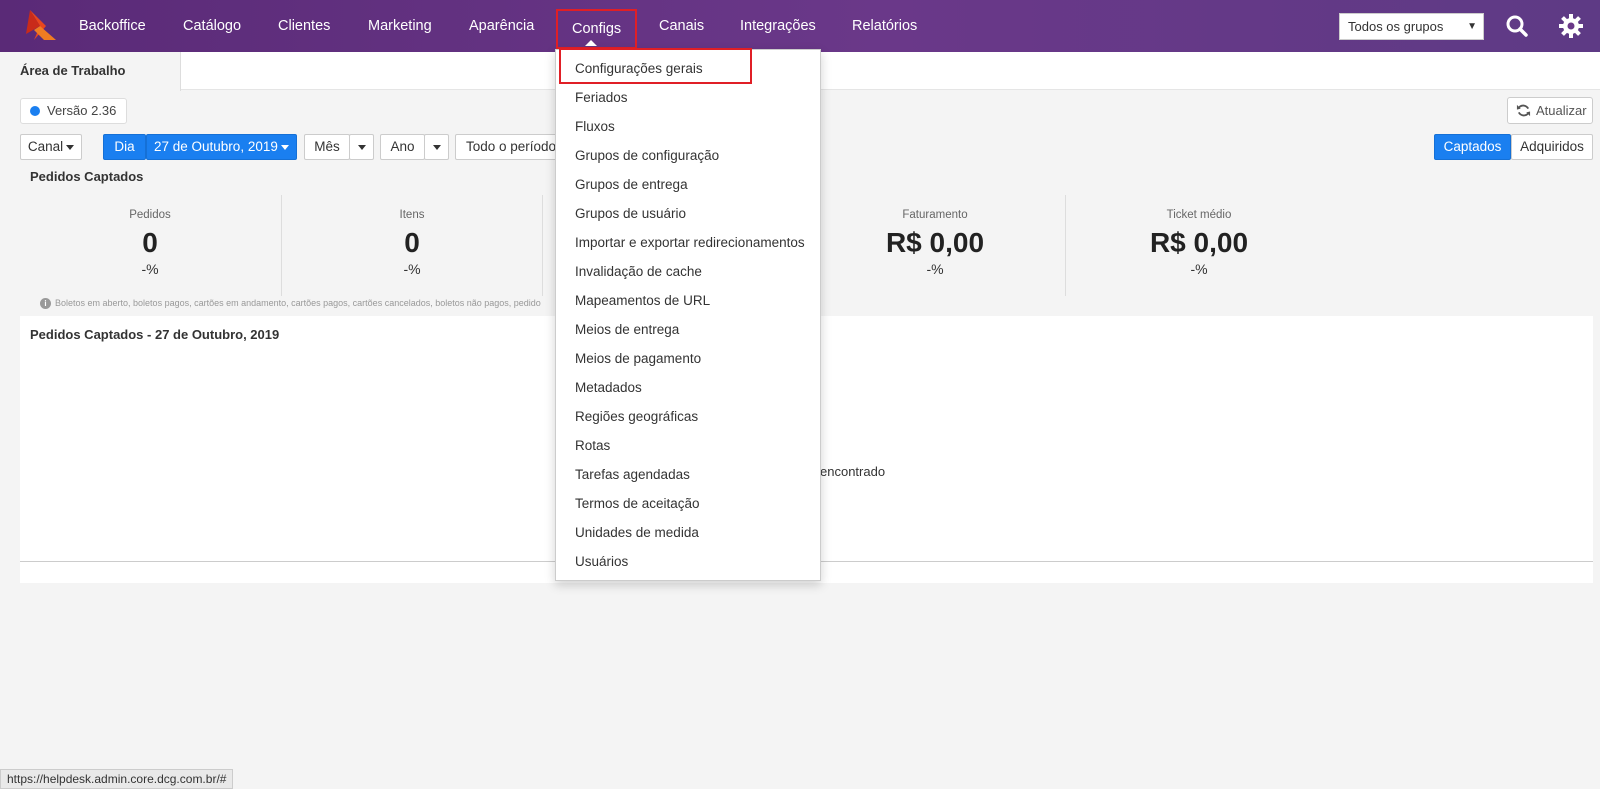 This screenshot has height=789, width=1600. Describe the element at coordinates (636, 416) in the screenshot. I see `menu-item-regioes-geograficas: Regiões geográficas` at that location.